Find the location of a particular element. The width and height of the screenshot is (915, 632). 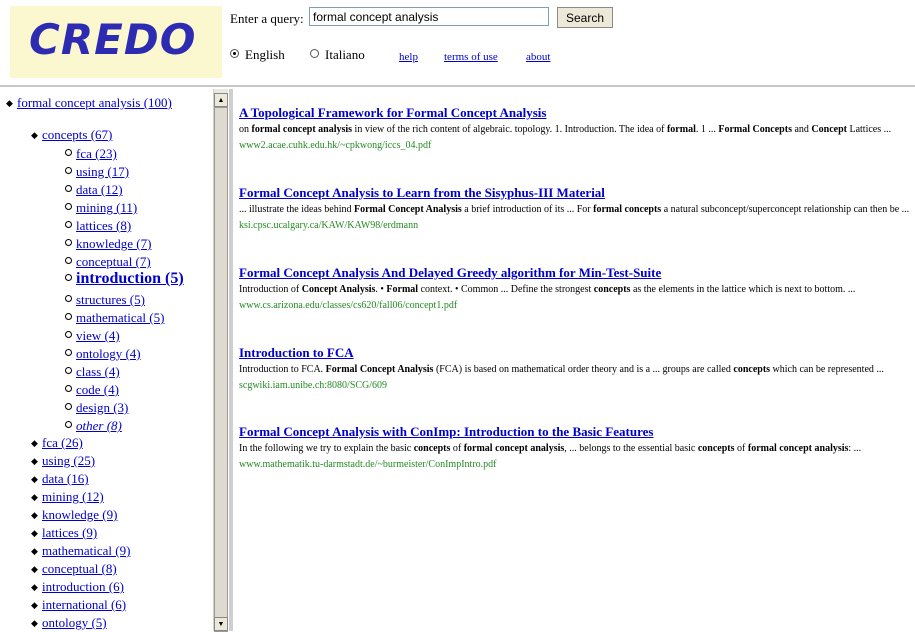

tree-child-item: introduction (5) is located at coordinates (124, 279).